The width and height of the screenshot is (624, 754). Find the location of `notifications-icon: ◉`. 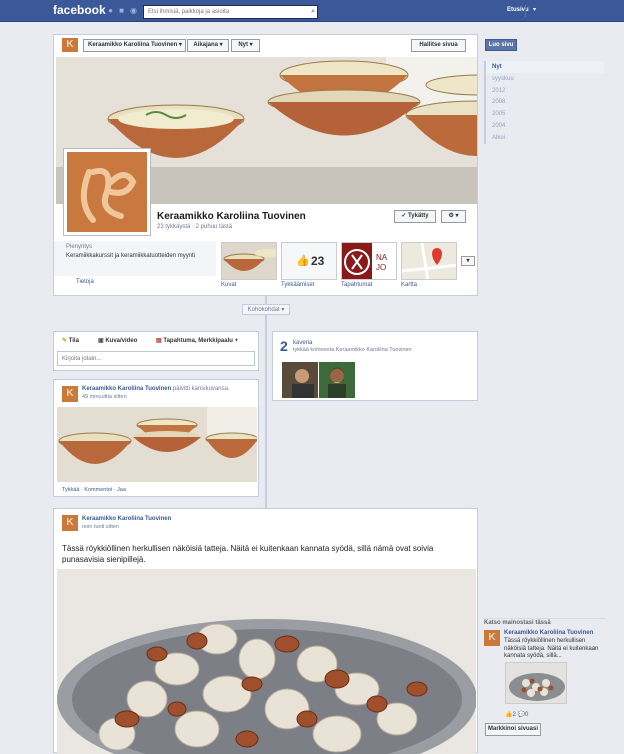

notifications-icon: ◉ is located at coordinates (133, 10).